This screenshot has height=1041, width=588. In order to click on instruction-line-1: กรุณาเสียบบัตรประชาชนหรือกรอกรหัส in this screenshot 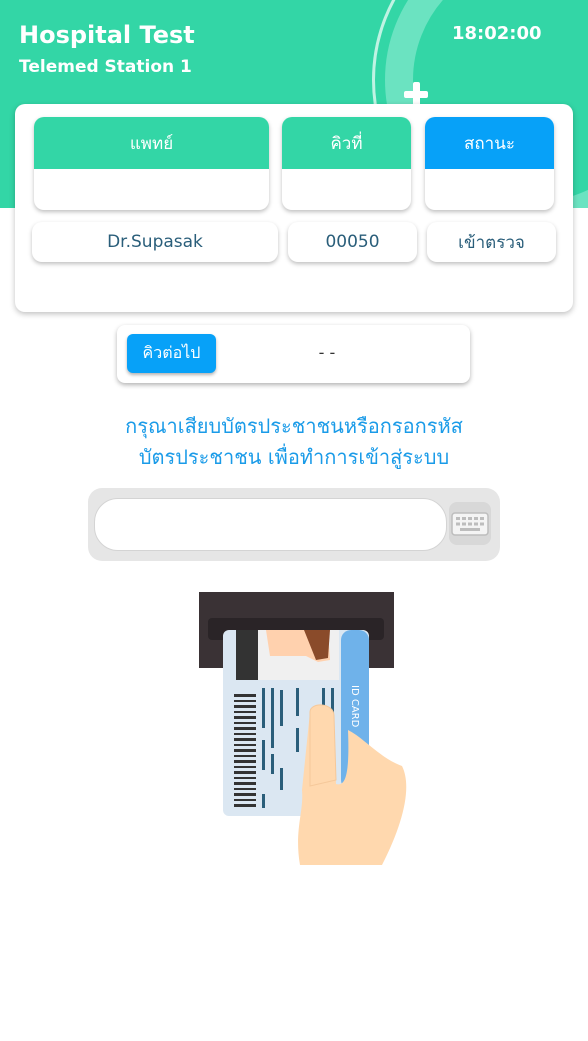, I will do `click(294, 426)`.